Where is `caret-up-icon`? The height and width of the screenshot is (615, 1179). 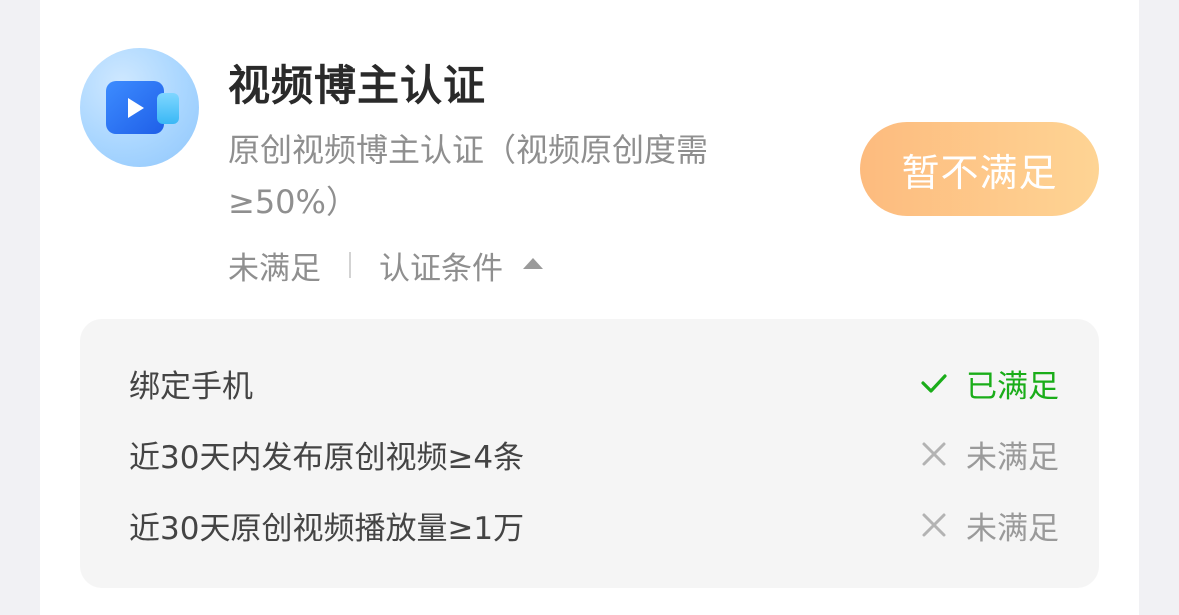 caret-up-icon is located at coordinates (533, 263).